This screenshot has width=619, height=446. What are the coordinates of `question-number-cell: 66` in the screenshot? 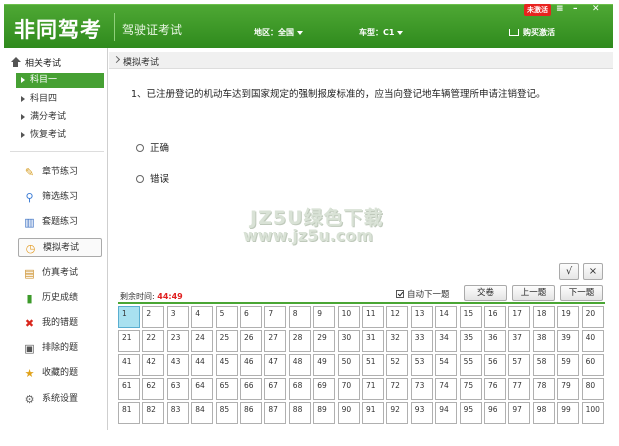 It's located at (251, 389).